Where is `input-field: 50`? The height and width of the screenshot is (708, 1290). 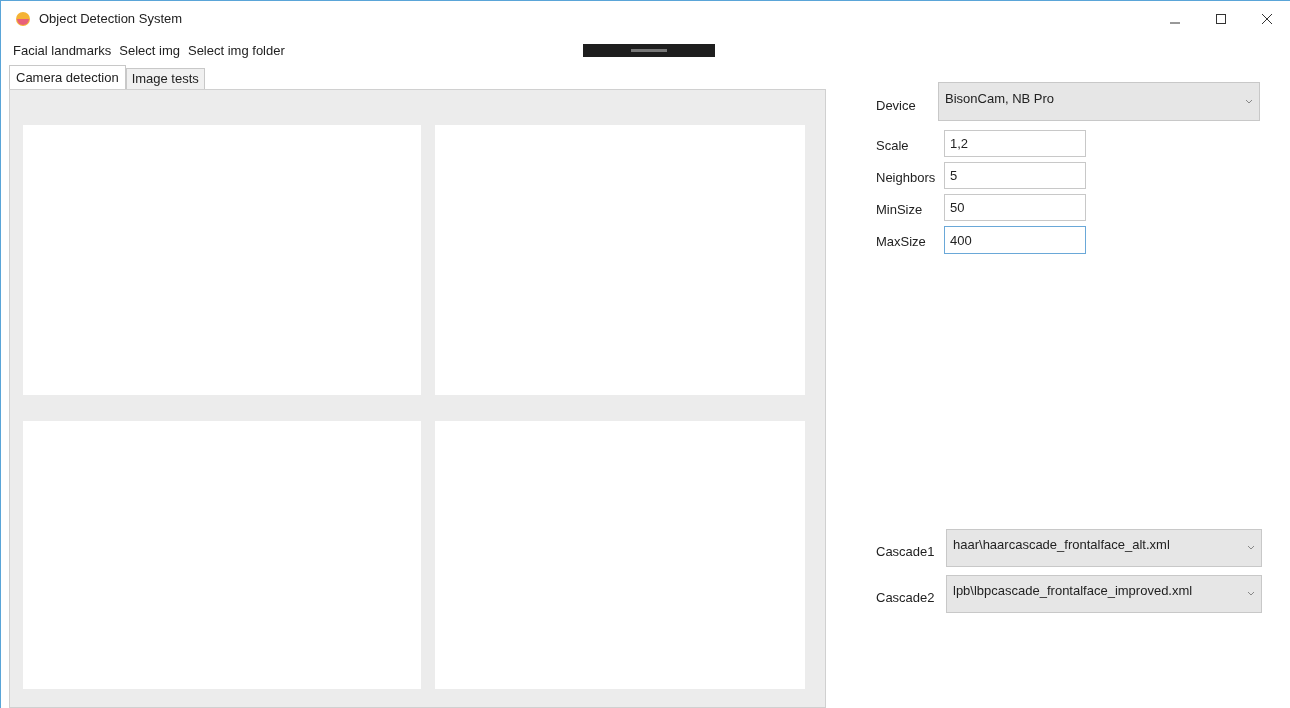 input-field: 50 is located at coordinates (1015, 207).